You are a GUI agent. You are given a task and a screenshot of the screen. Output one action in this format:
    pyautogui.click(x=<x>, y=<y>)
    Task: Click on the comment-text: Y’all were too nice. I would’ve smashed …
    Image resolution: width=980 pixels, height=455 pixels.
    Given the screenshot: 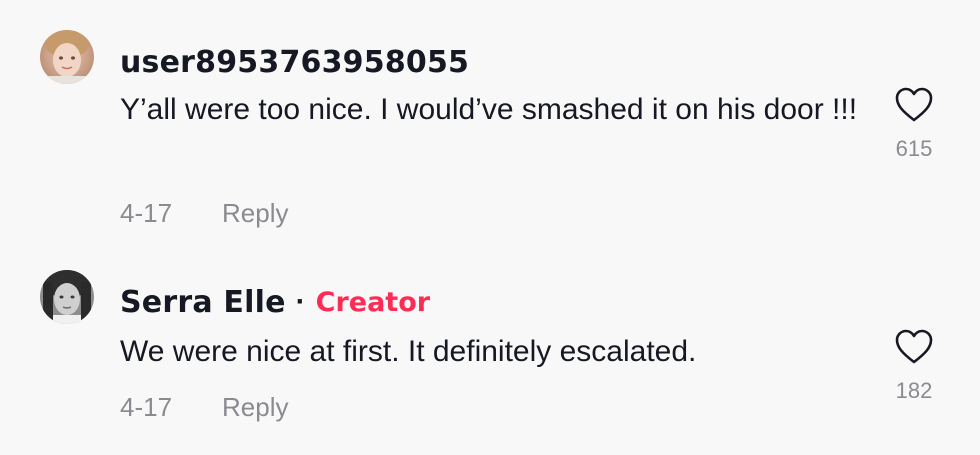 What is the action you would take?
    pyautogui.click(x=489, y=109)
    